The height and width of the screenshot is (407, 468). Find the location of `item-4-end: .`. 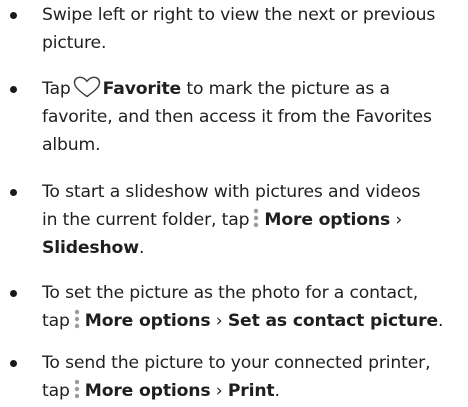

item-4-end: . is located at coordinates (440, 321).